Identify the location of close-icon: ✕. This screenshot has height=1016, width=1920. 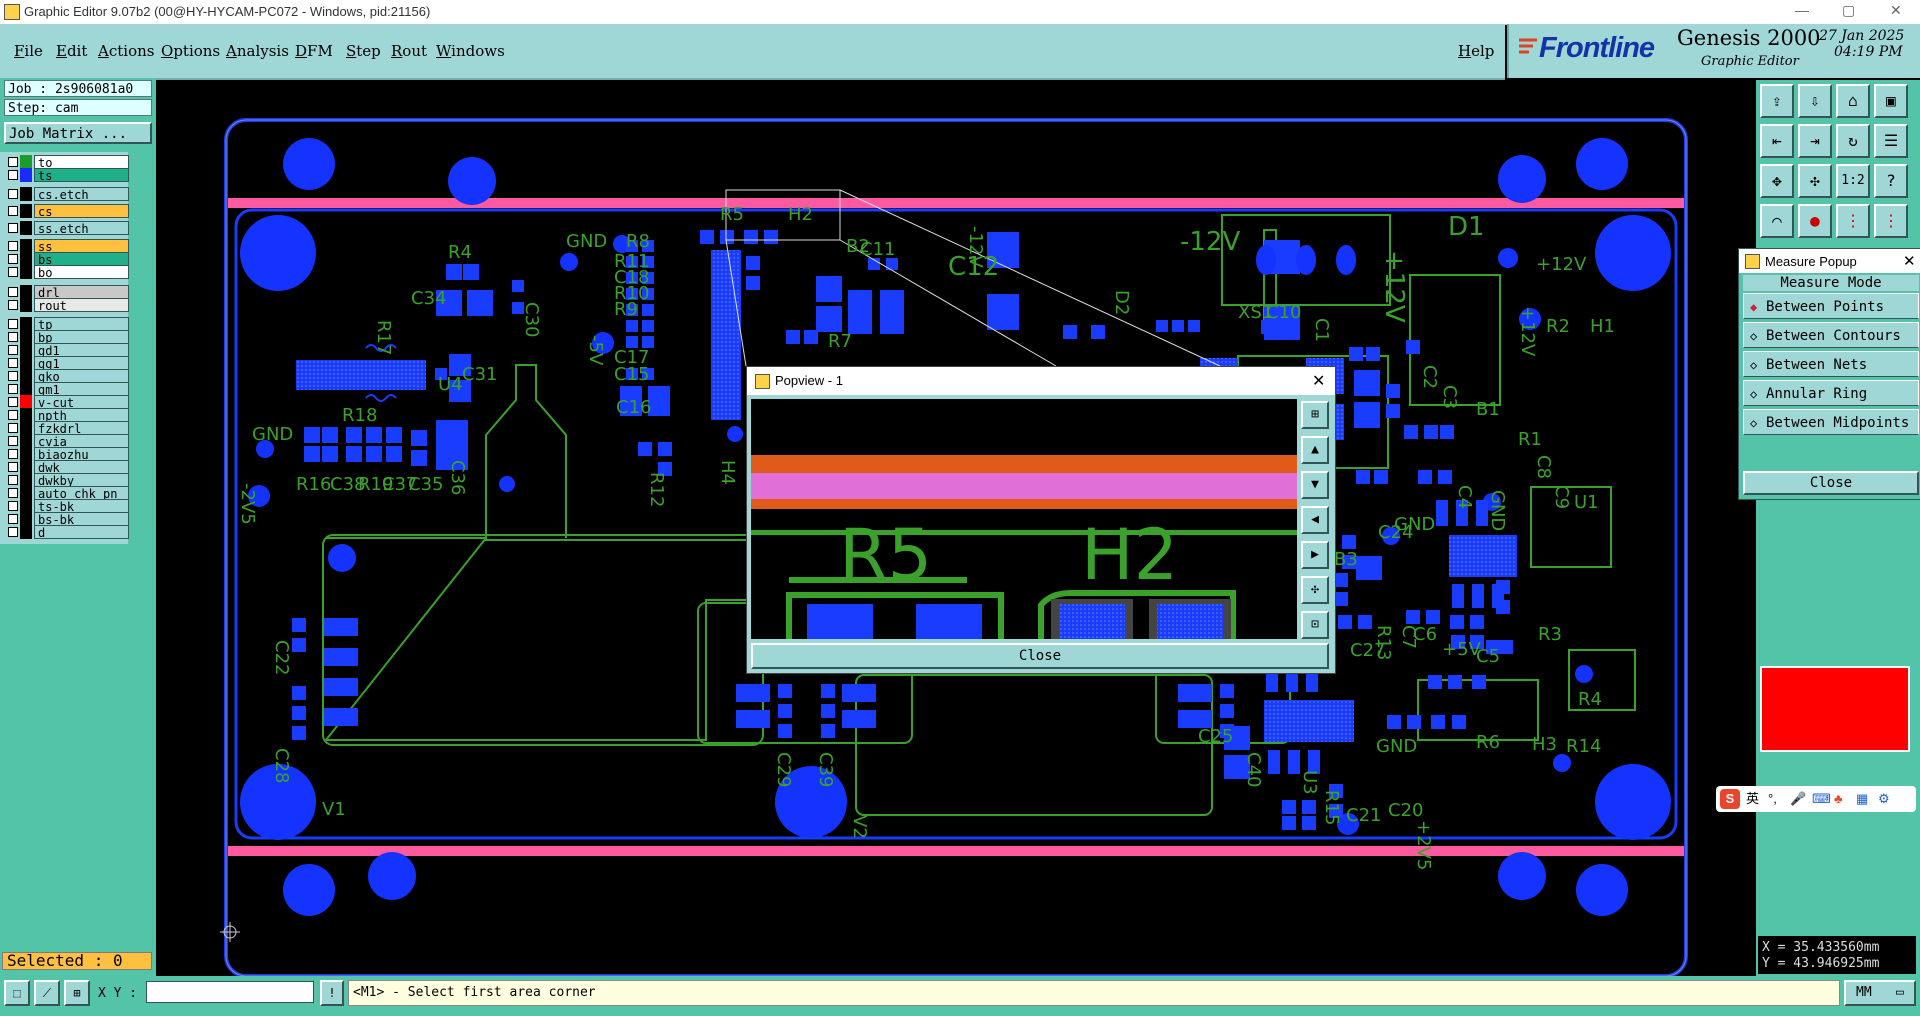
(1318, 381).